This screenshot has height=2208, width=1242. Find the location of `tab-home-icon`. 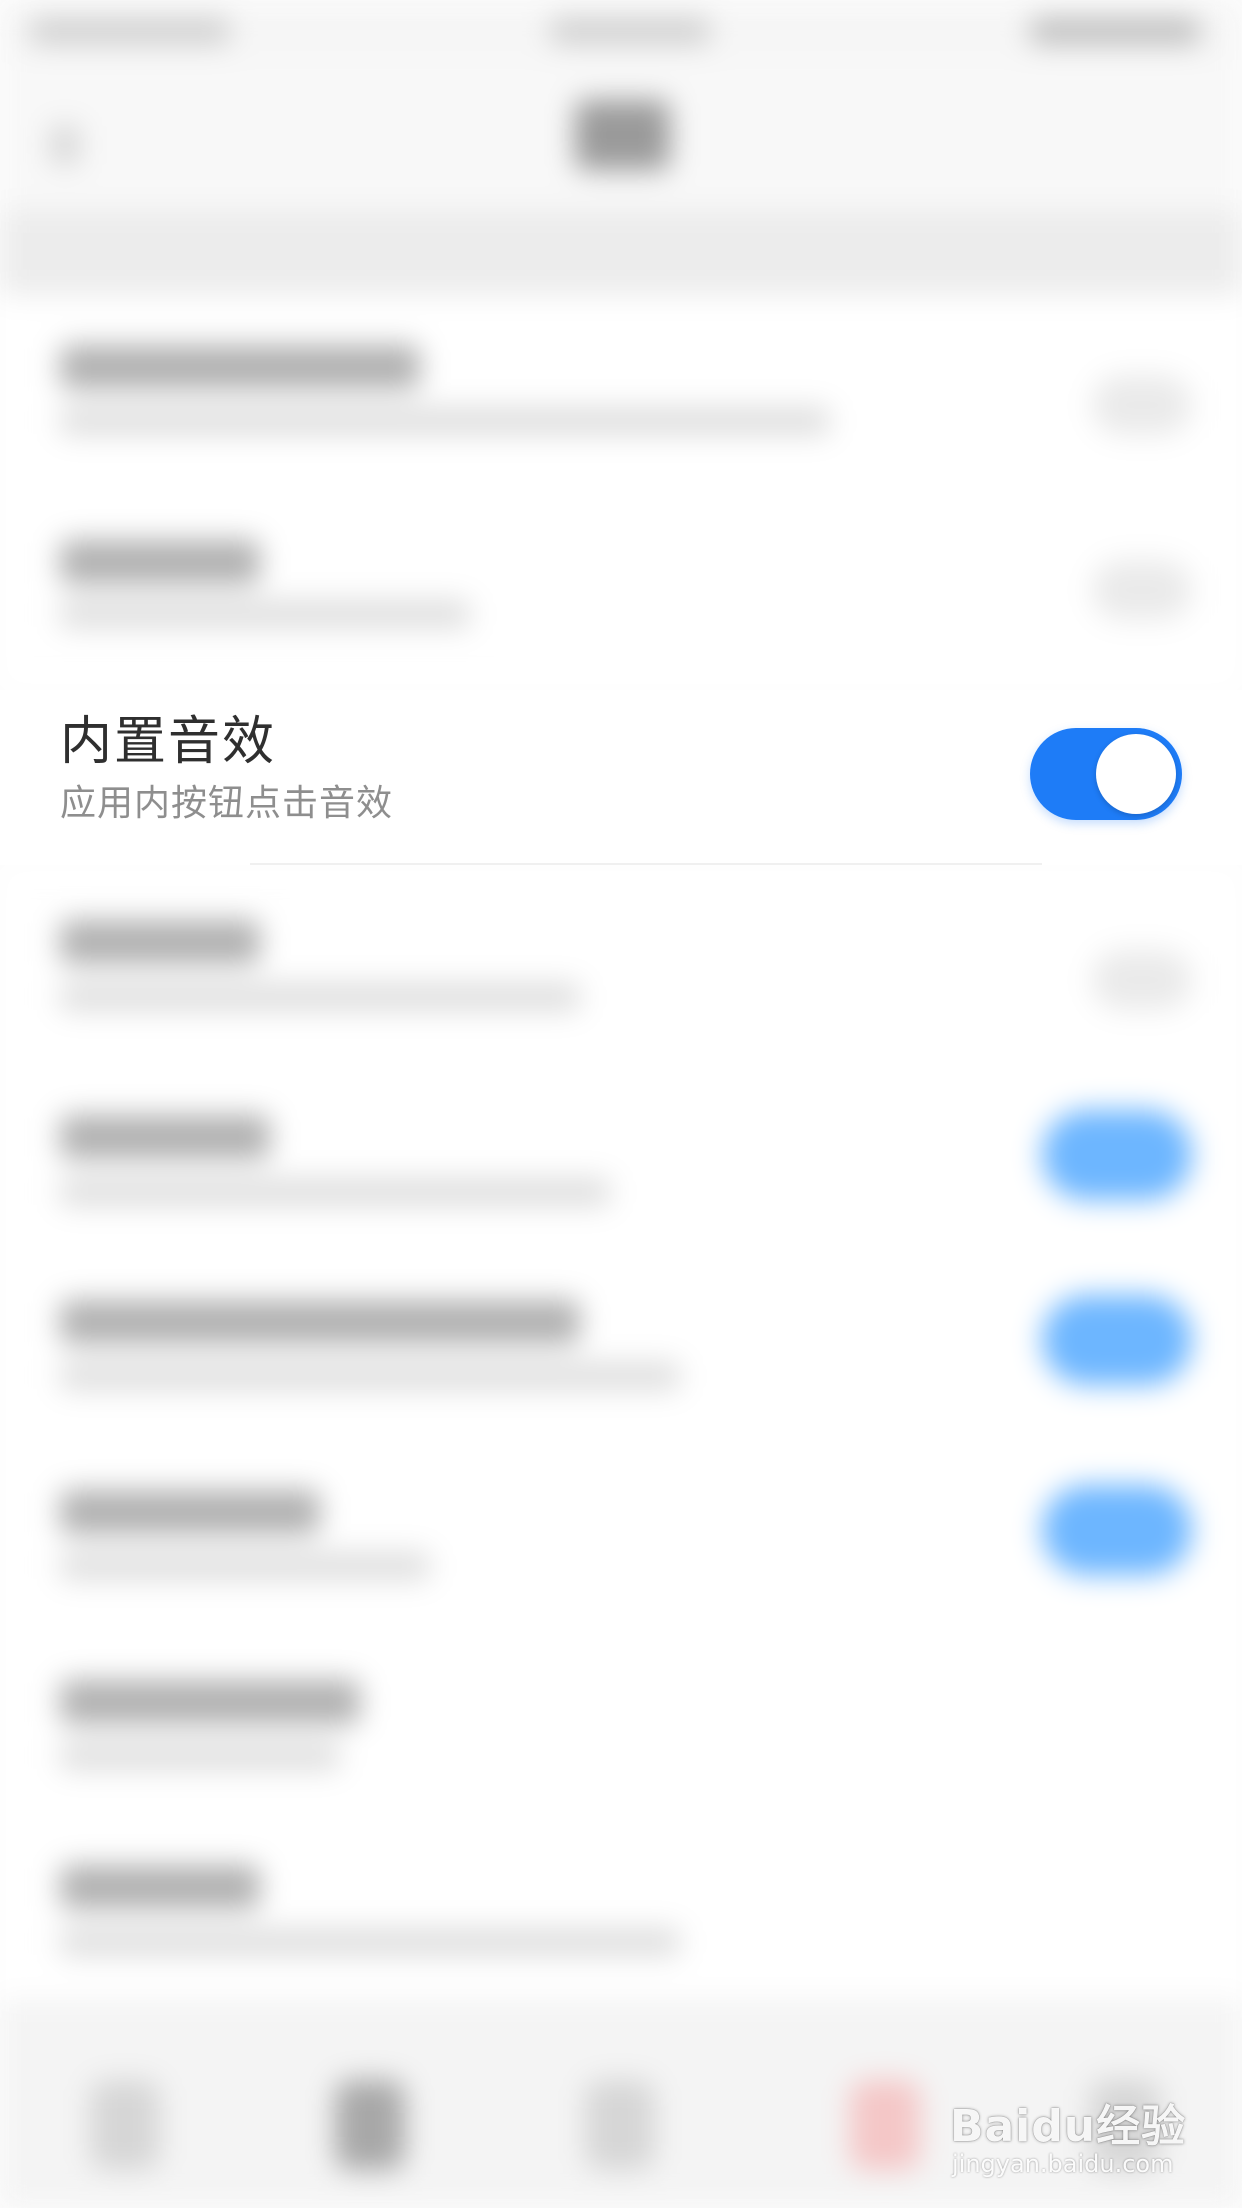

tab-home-icon is located at coordinates (125, 2125).